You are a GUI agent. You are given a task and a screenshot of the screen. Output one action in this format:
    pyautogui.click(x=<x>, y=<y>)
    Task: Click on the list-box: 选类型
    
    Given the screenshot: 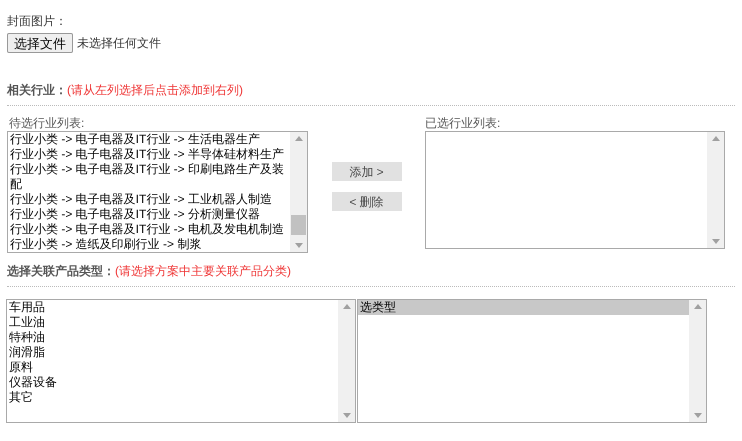 What is the action you would take?
    pyautogui.click(x=532, y=361)
    